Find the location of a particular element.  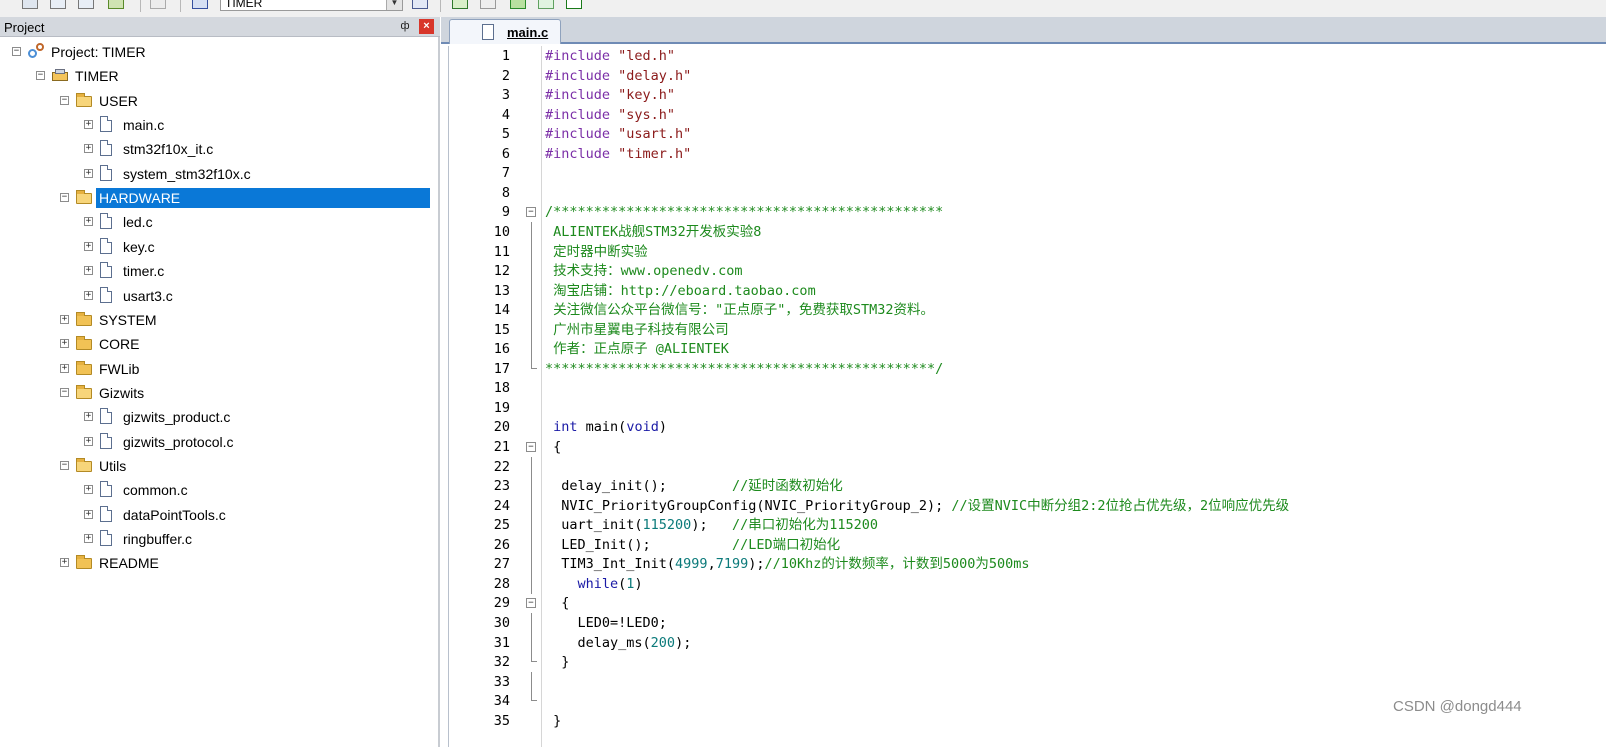

tree-item: − Project: TIMER is located at coordinates (218, 53).